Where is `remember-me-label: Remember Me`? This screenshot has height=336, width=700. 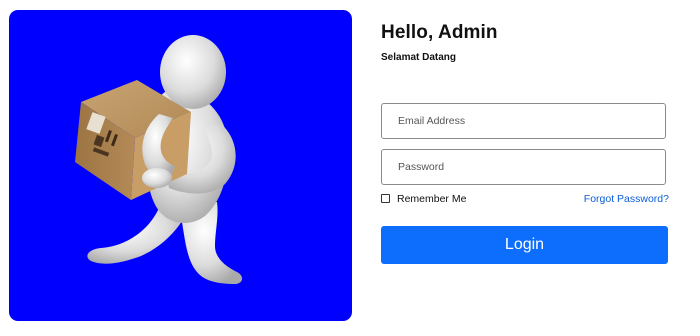 remember-me-label: Remember Me is located at coordinates (431, 199).